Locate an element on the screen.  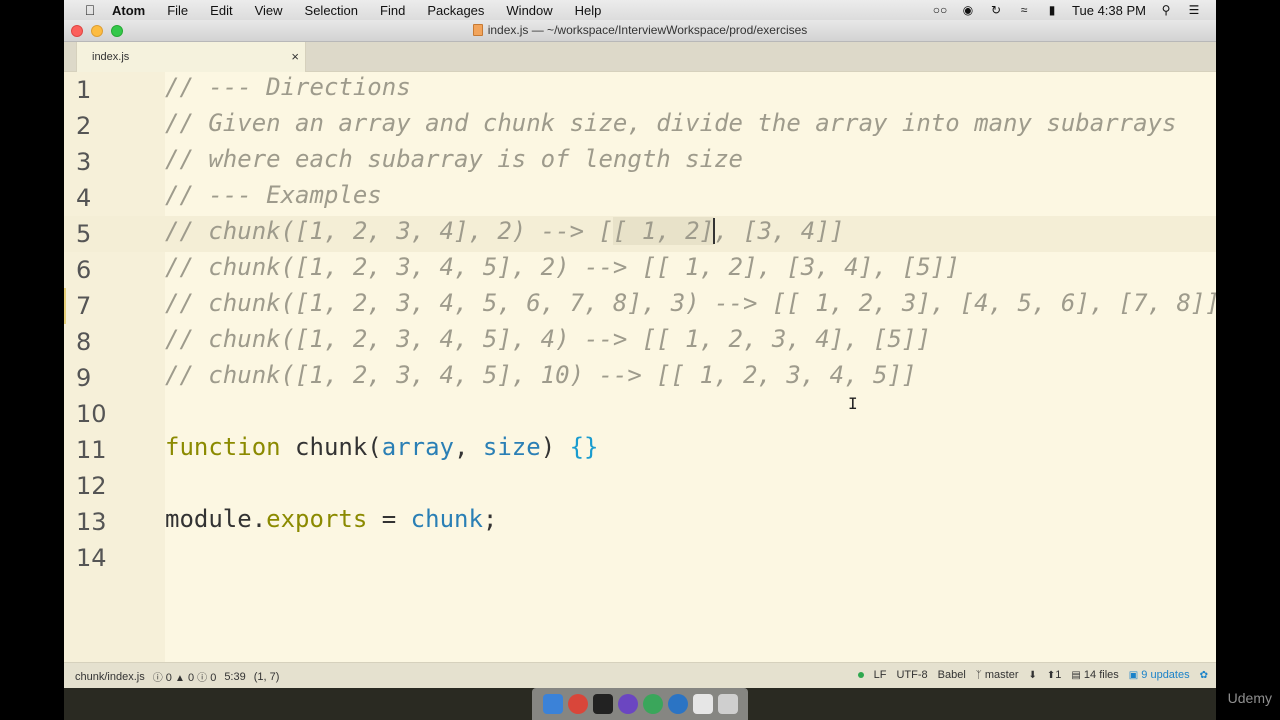
menu-view: View is located at coordinates (269, 10).